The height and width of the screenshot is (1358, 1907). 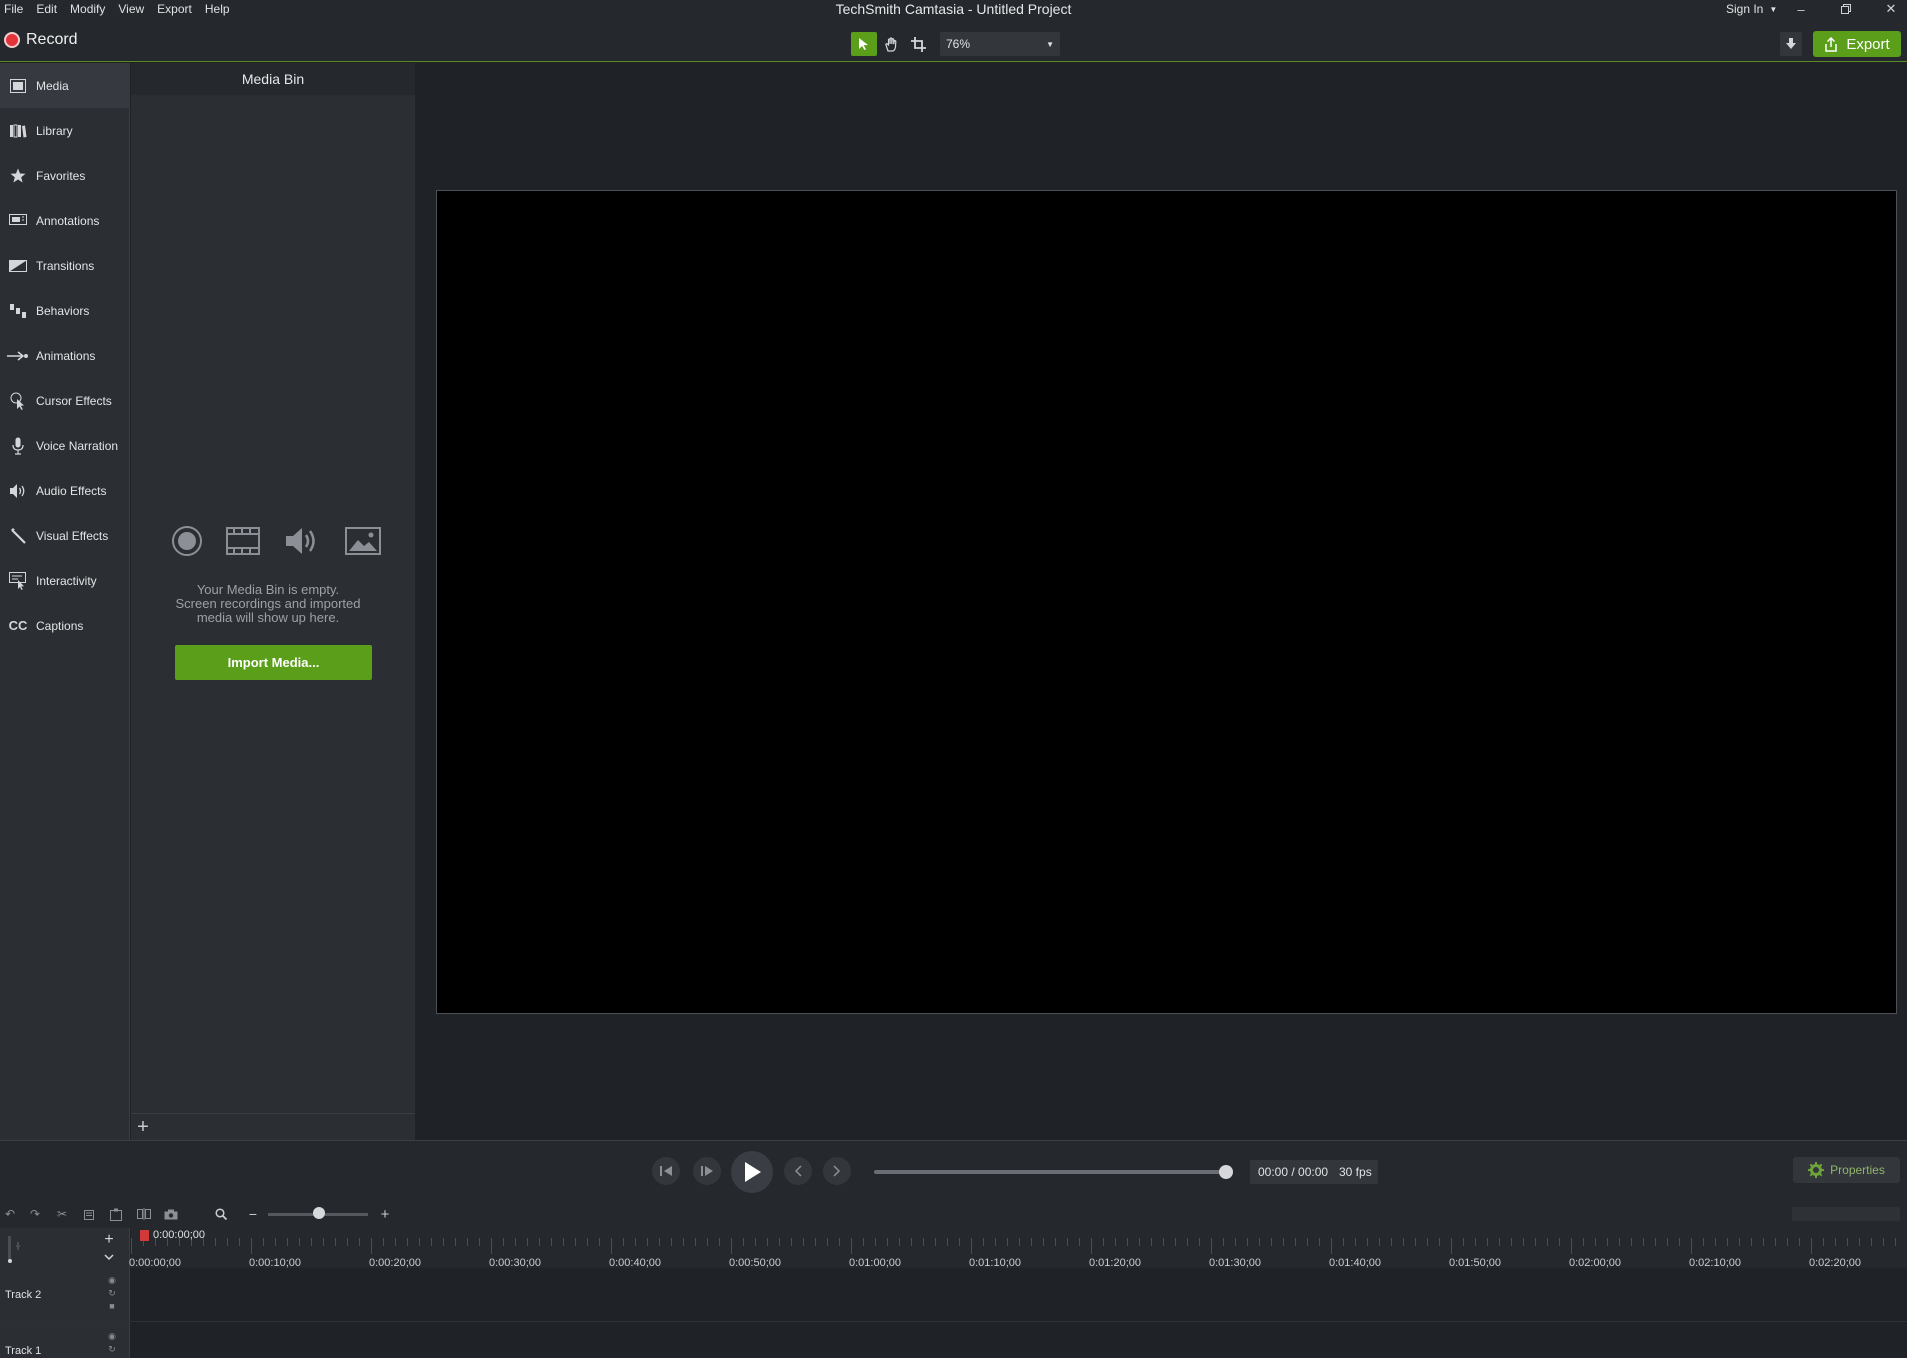 I want to click on track-row-2: Track 2 ◉ ↻ ■, so click(x=953, y=1295).